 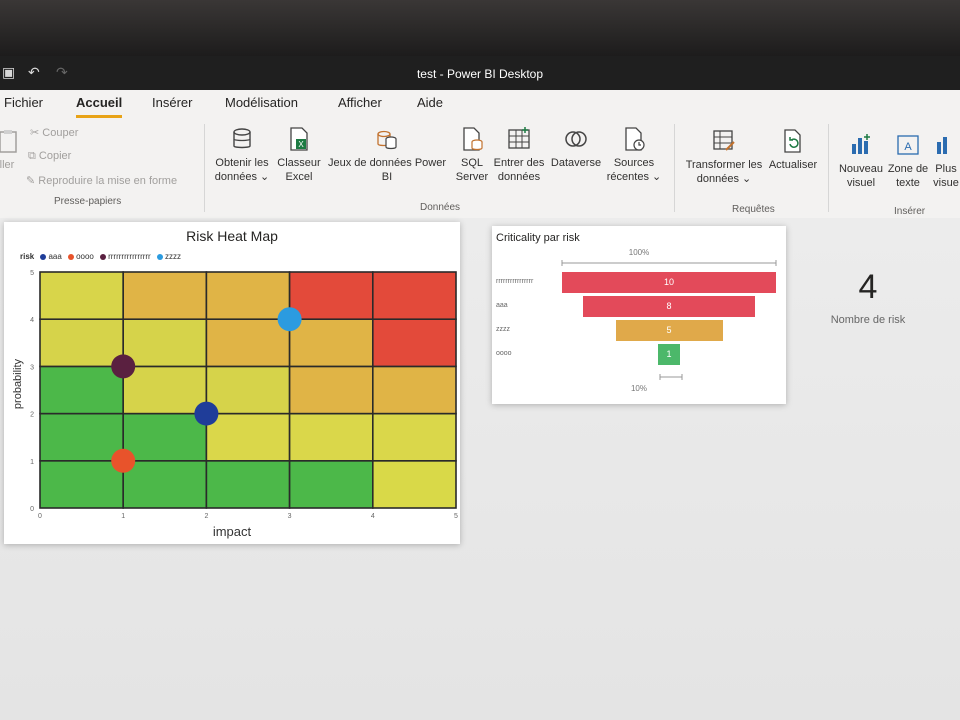 I want to click on x-tick-label: 1, so click(x=123, y=516).